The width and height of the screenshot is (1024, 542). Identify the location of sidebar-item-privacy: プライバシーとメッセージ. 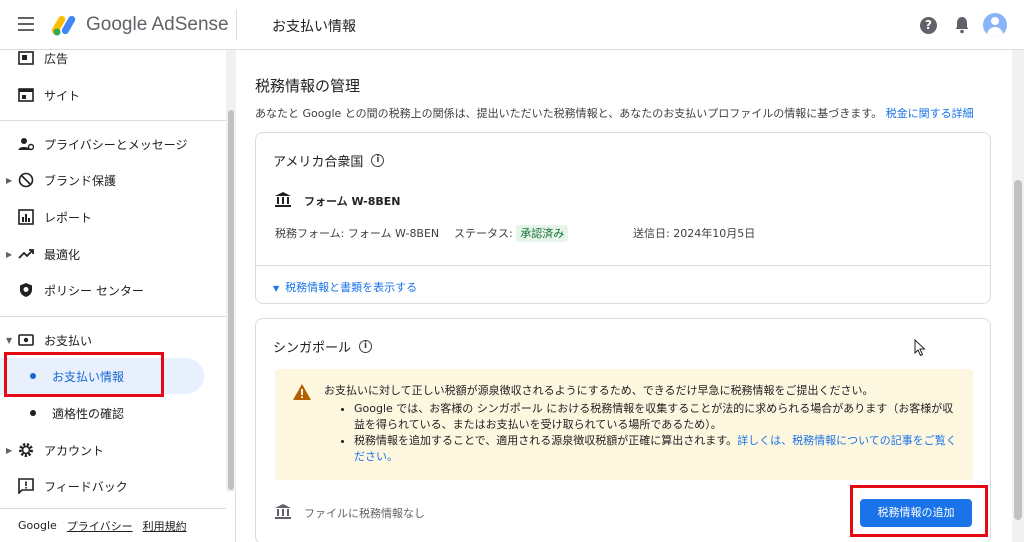
(113, 144).